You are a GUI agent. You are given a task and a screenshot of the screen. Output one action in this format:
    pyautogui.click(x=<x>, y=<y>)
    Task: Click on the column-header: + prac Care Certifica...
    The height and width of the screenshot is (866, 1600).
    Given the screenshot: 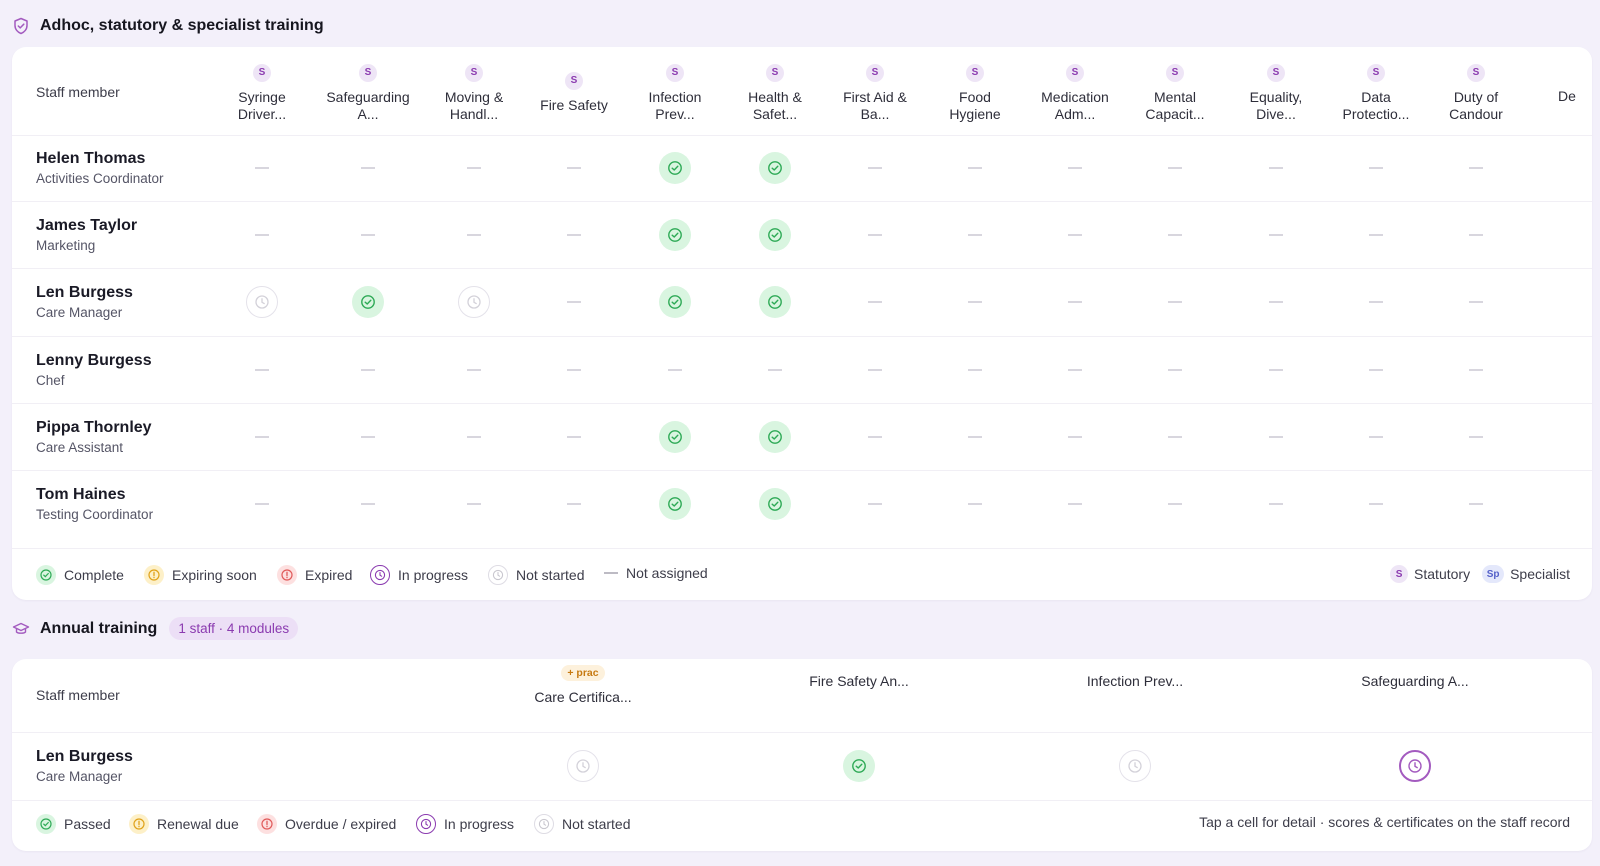 What is the action you would take?
    pyautogui.click(x=583, y=684)
    